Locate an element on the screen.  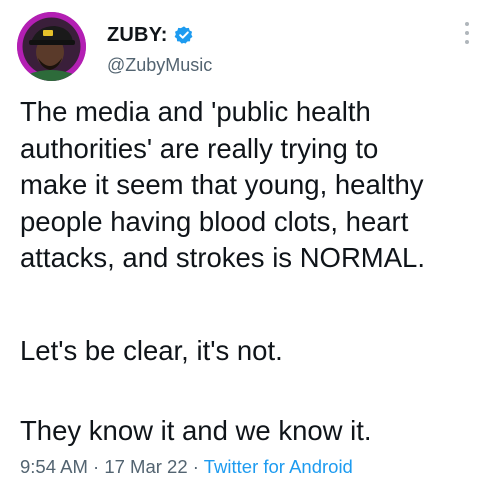
author-name-row: ZUBY: is located at coordinates (150, 35).